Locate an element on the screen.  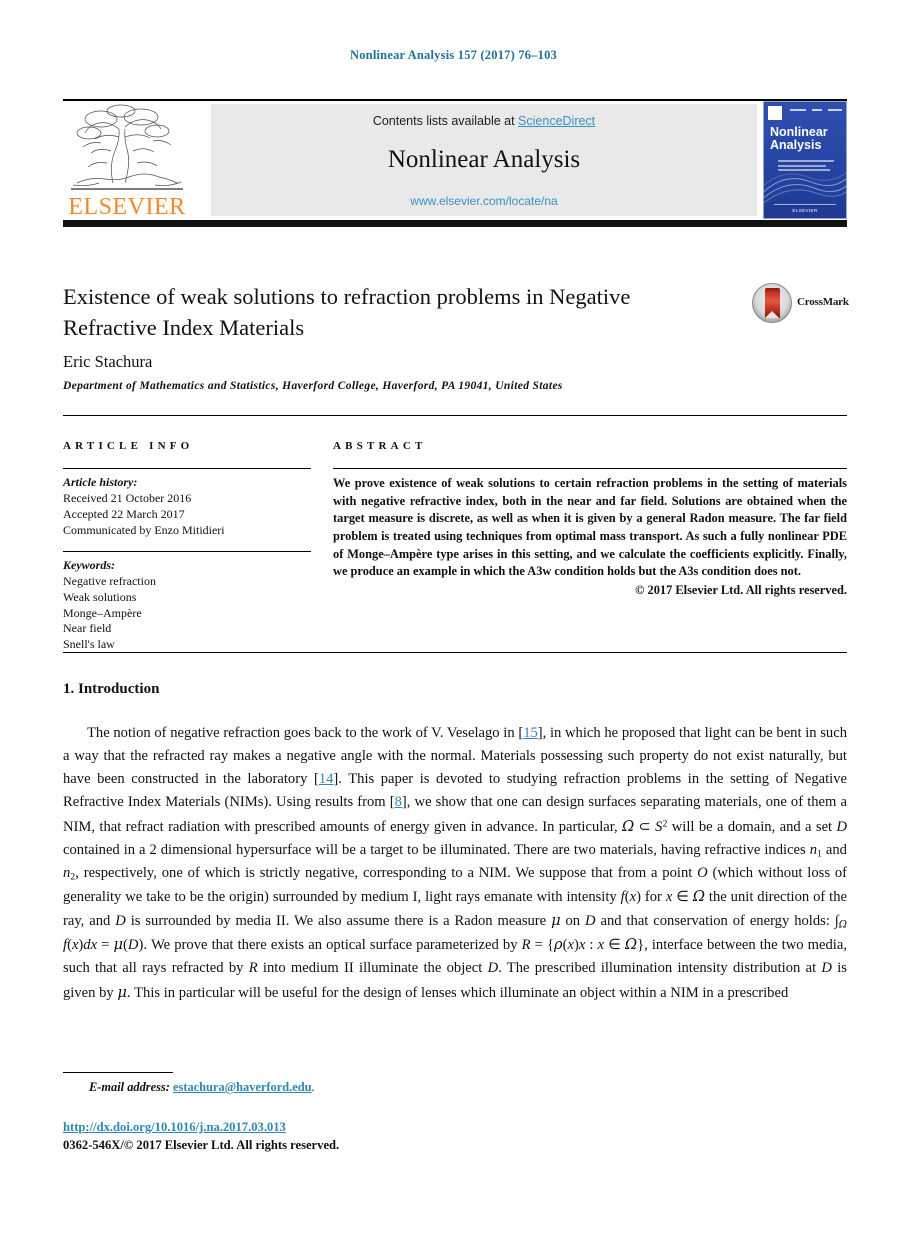
article-history-received: Received 21 October 2016 is located at coordinates (127, 498).